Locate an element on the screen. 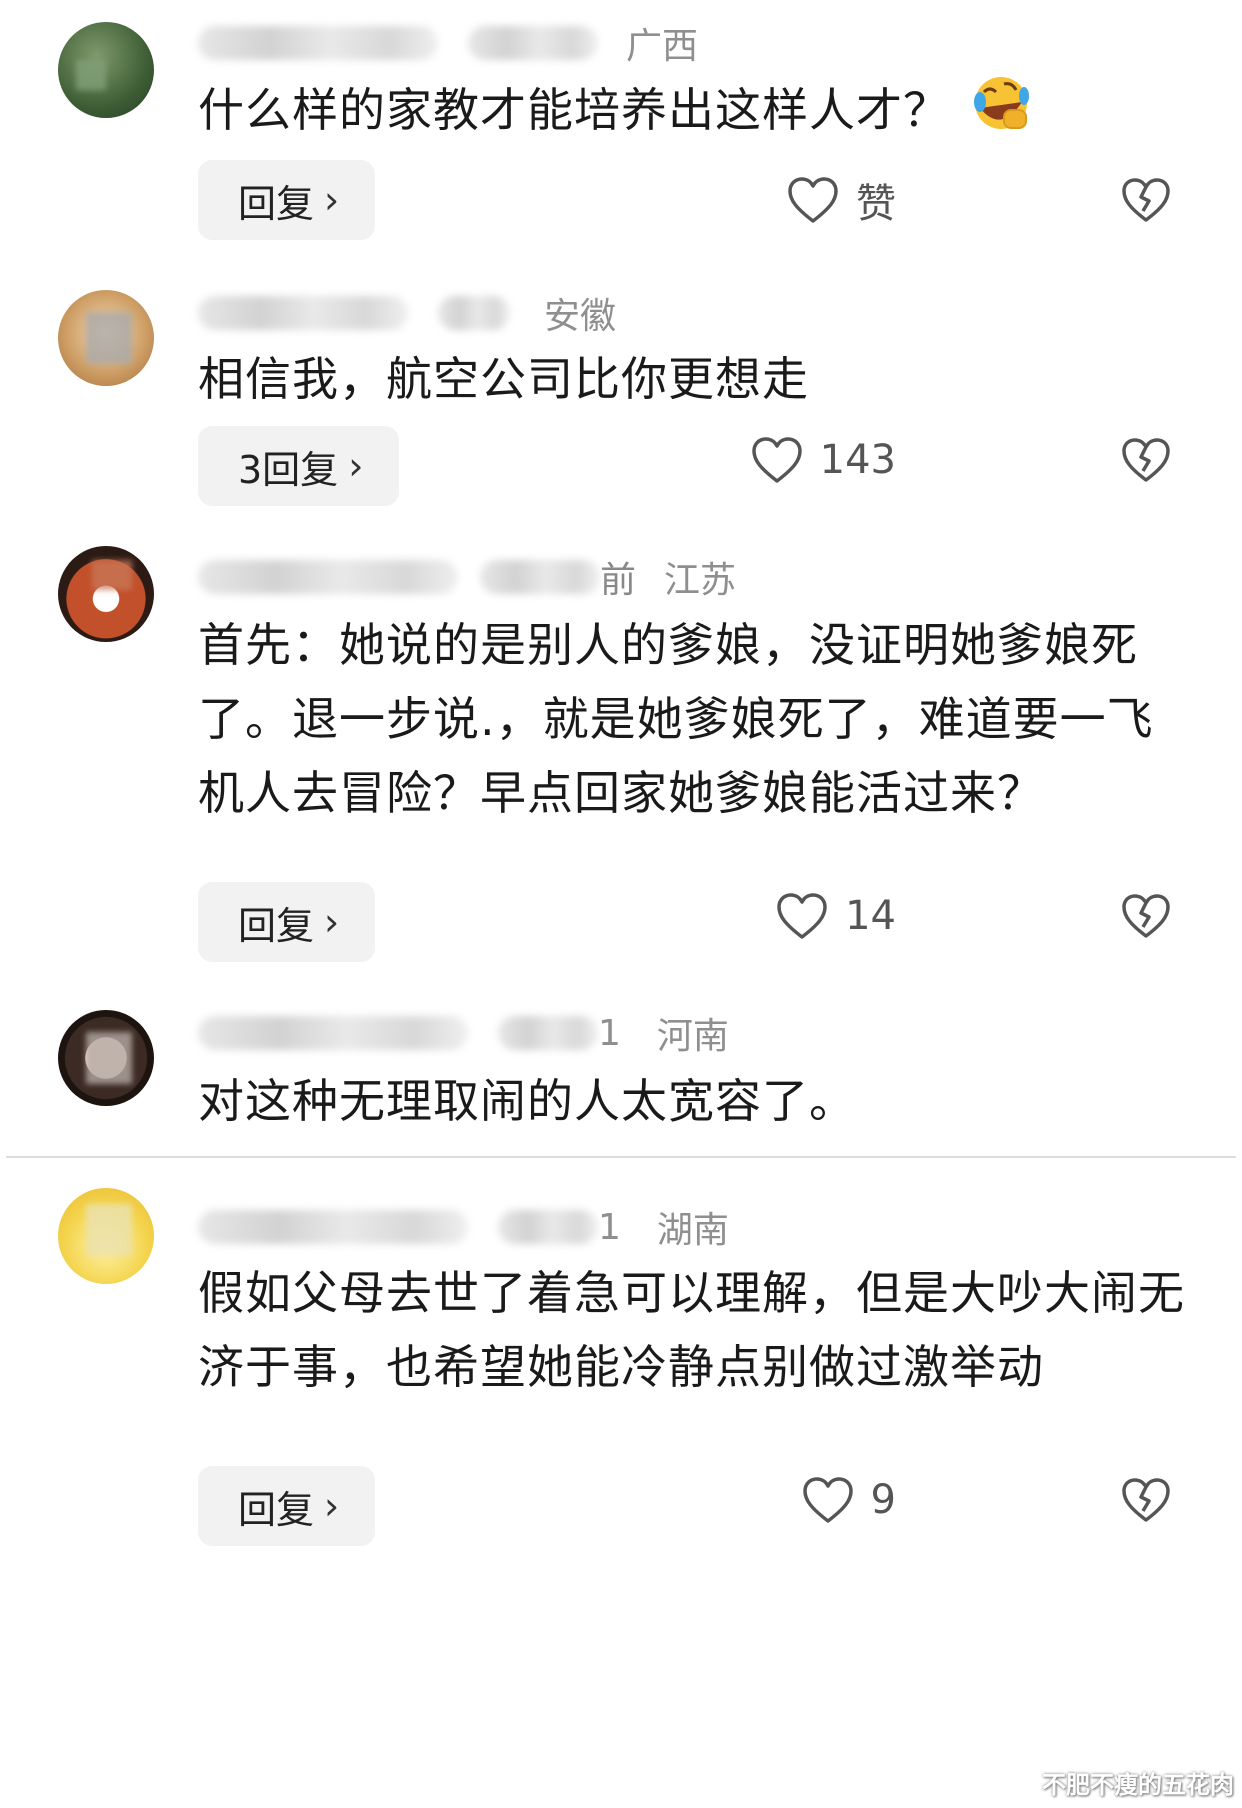  comment-meta: 安徽 is located at coordinates (407, 313).